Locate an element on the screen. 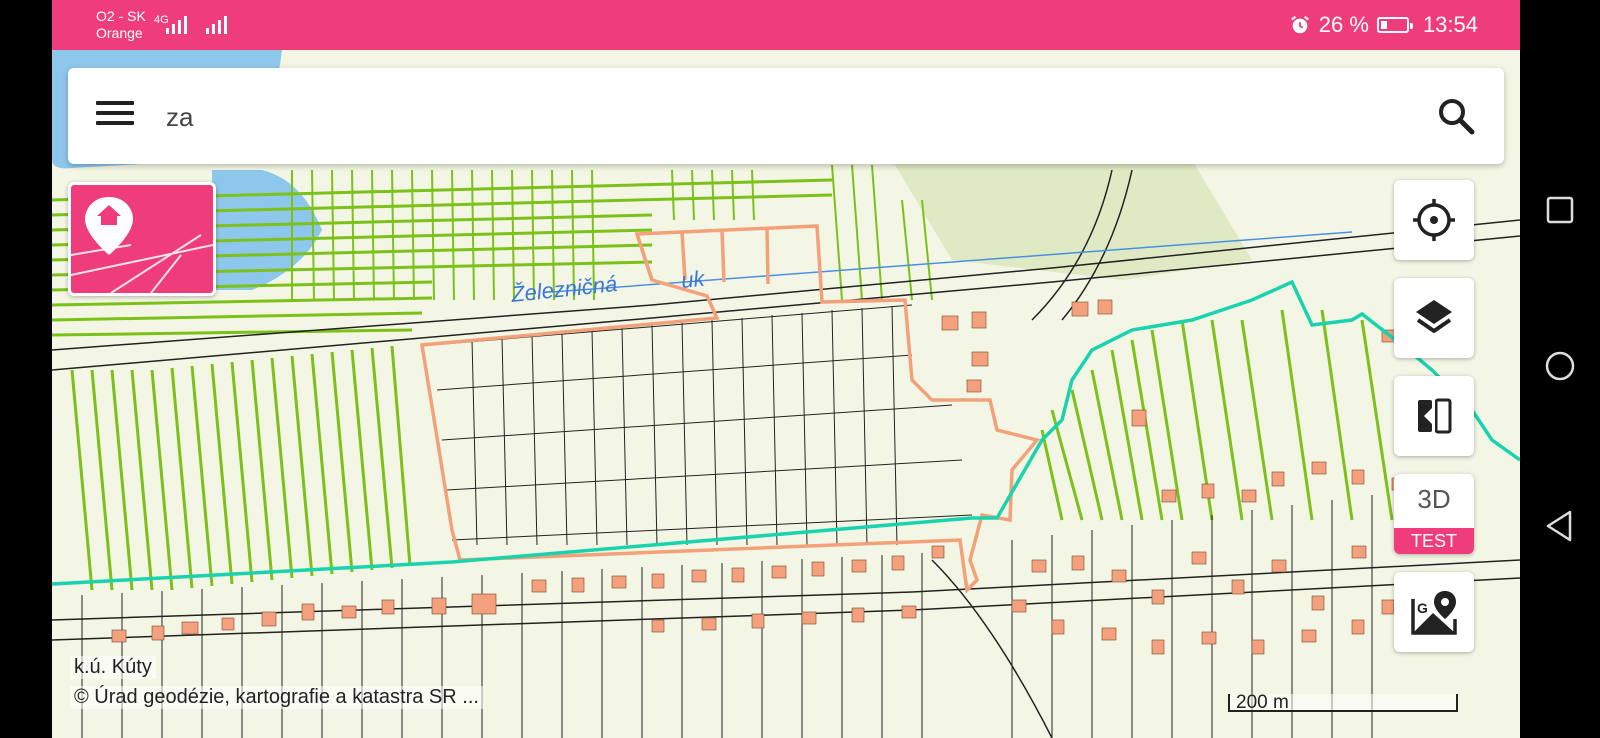 The image size is (1600, 738). compare-button is located at coordinates (1434, 416).